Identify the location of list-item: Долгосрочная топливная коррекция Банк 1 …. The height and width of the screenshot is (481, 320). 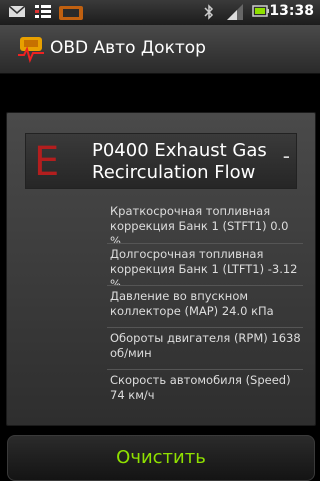
(205, 264).